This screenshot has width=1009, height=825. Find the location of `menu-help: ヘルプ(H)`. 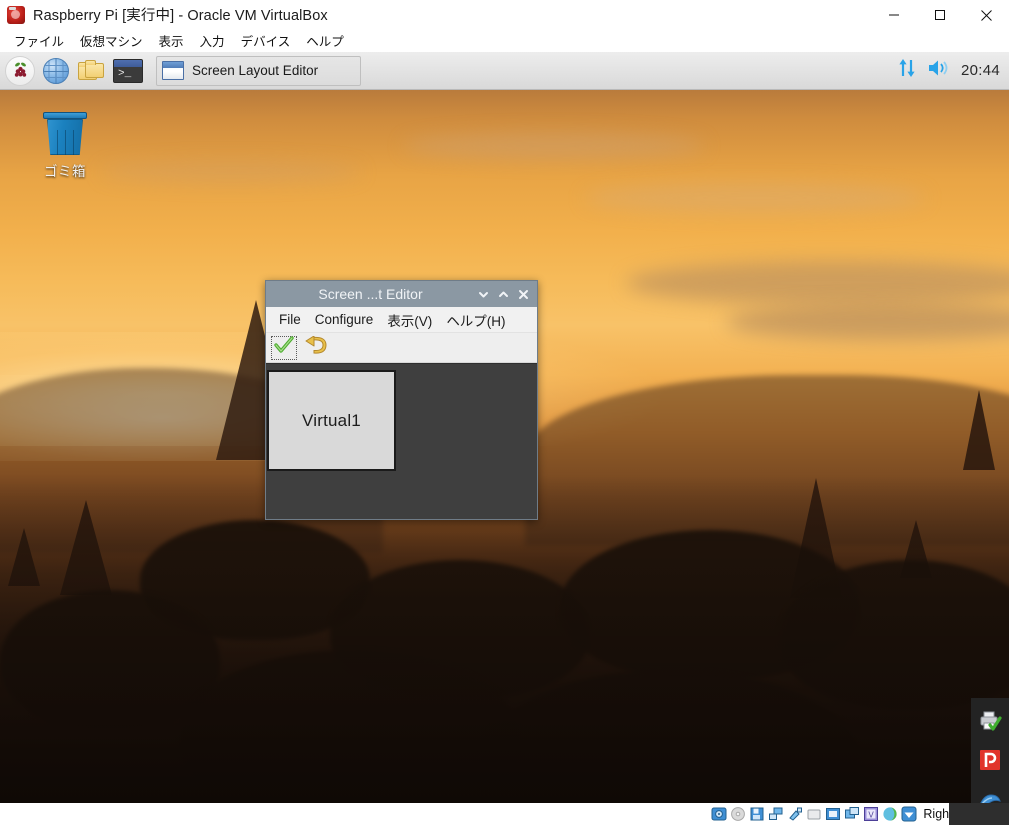

menu-help: ヘルプ(H) is located at coordinates (475, 320).